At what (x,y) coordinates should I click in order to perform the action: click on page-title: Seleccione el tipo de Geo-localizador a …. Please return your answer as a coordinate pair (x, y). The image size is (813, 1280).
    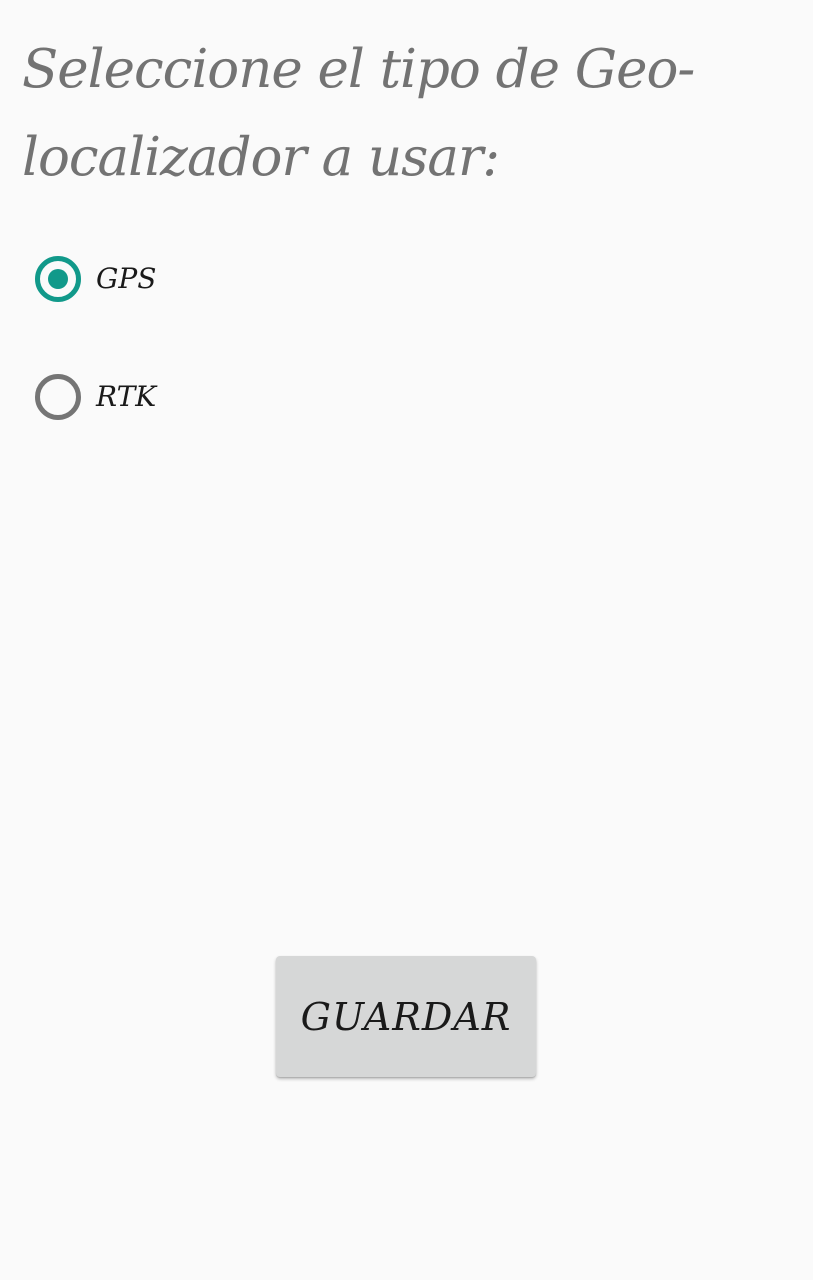
    Looking at the image, I should click on (358, 113).